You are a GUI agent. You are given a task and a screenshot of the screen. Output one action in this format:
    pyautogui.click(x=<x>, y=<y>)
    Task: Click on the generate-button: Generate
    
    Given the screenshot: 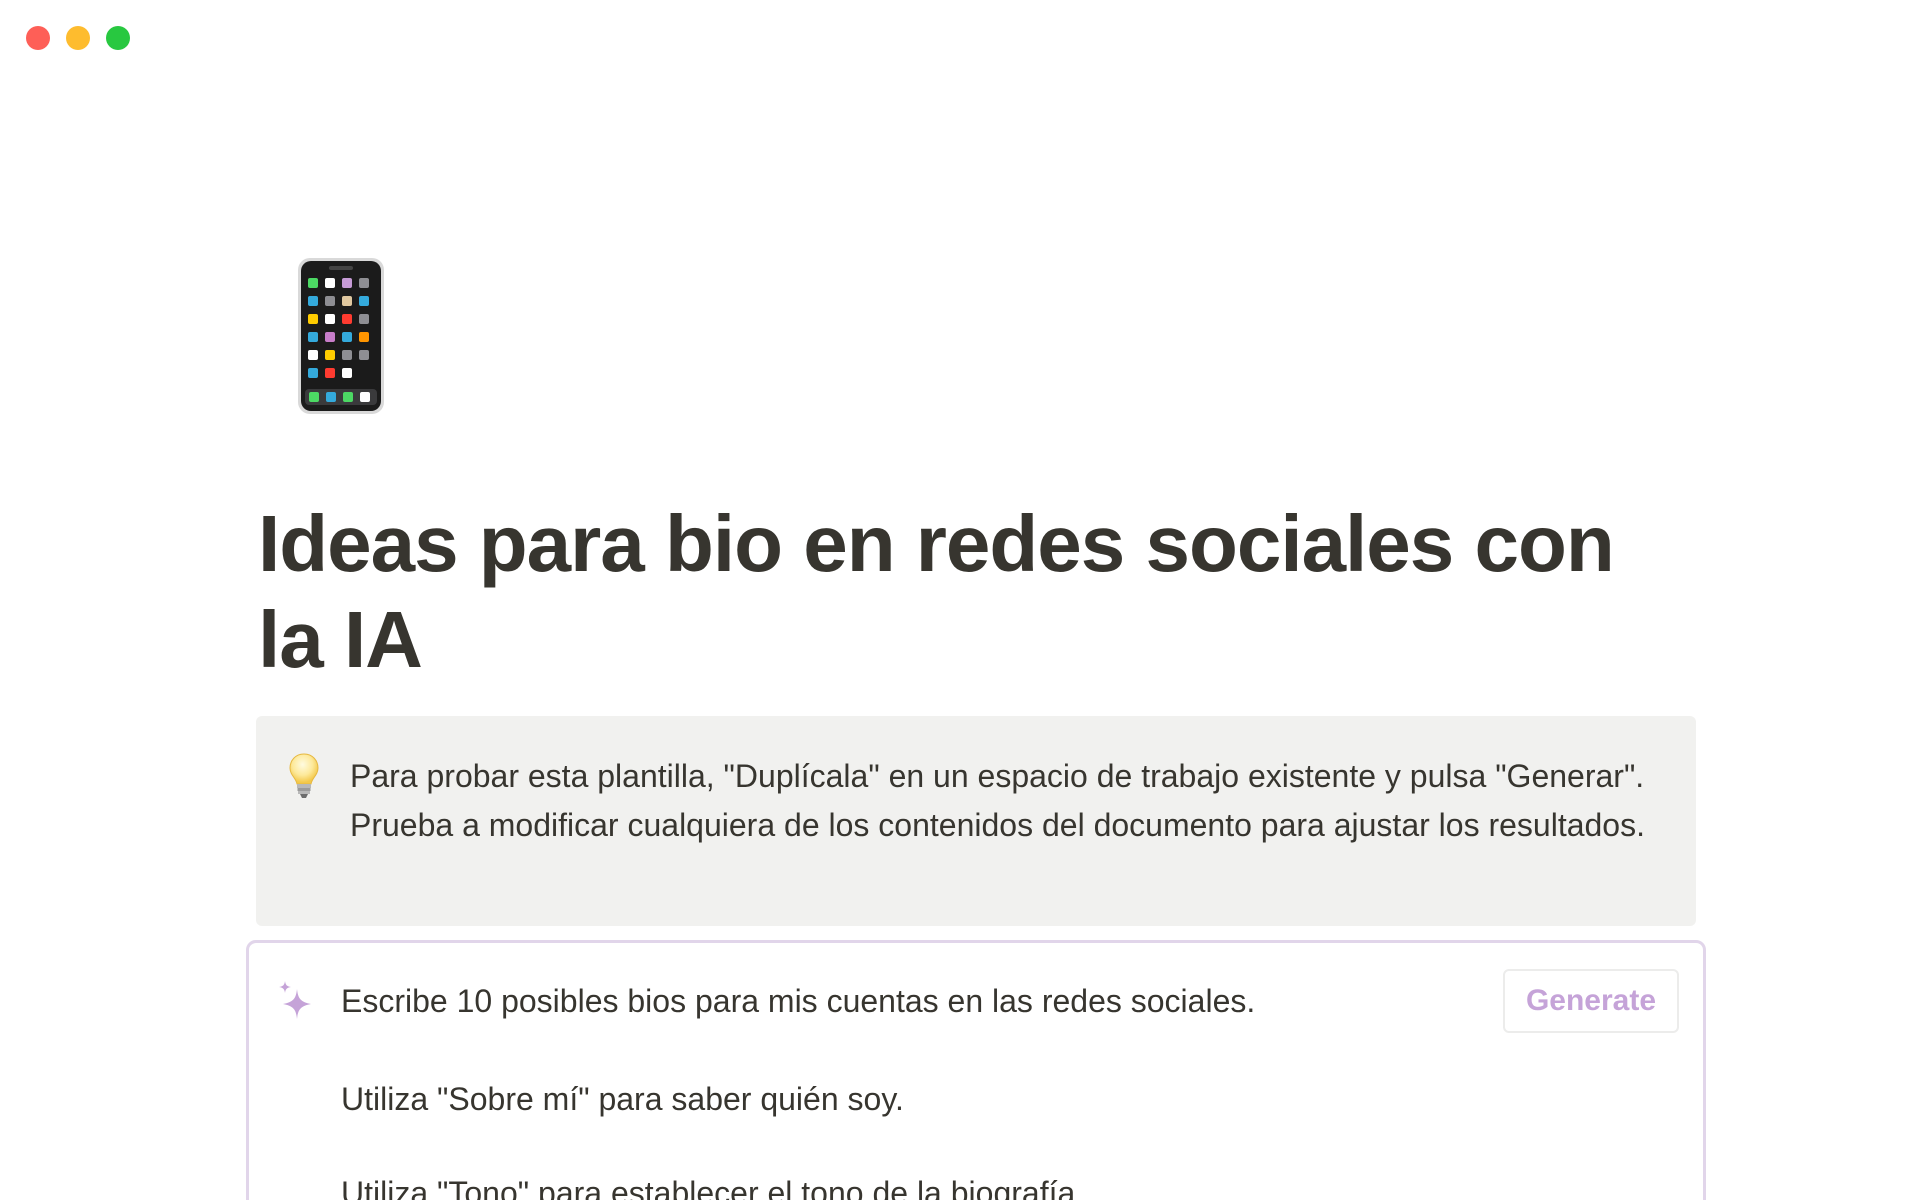 What is the action you would take?
    pyautogui.click(x=1591, y=1001)
    